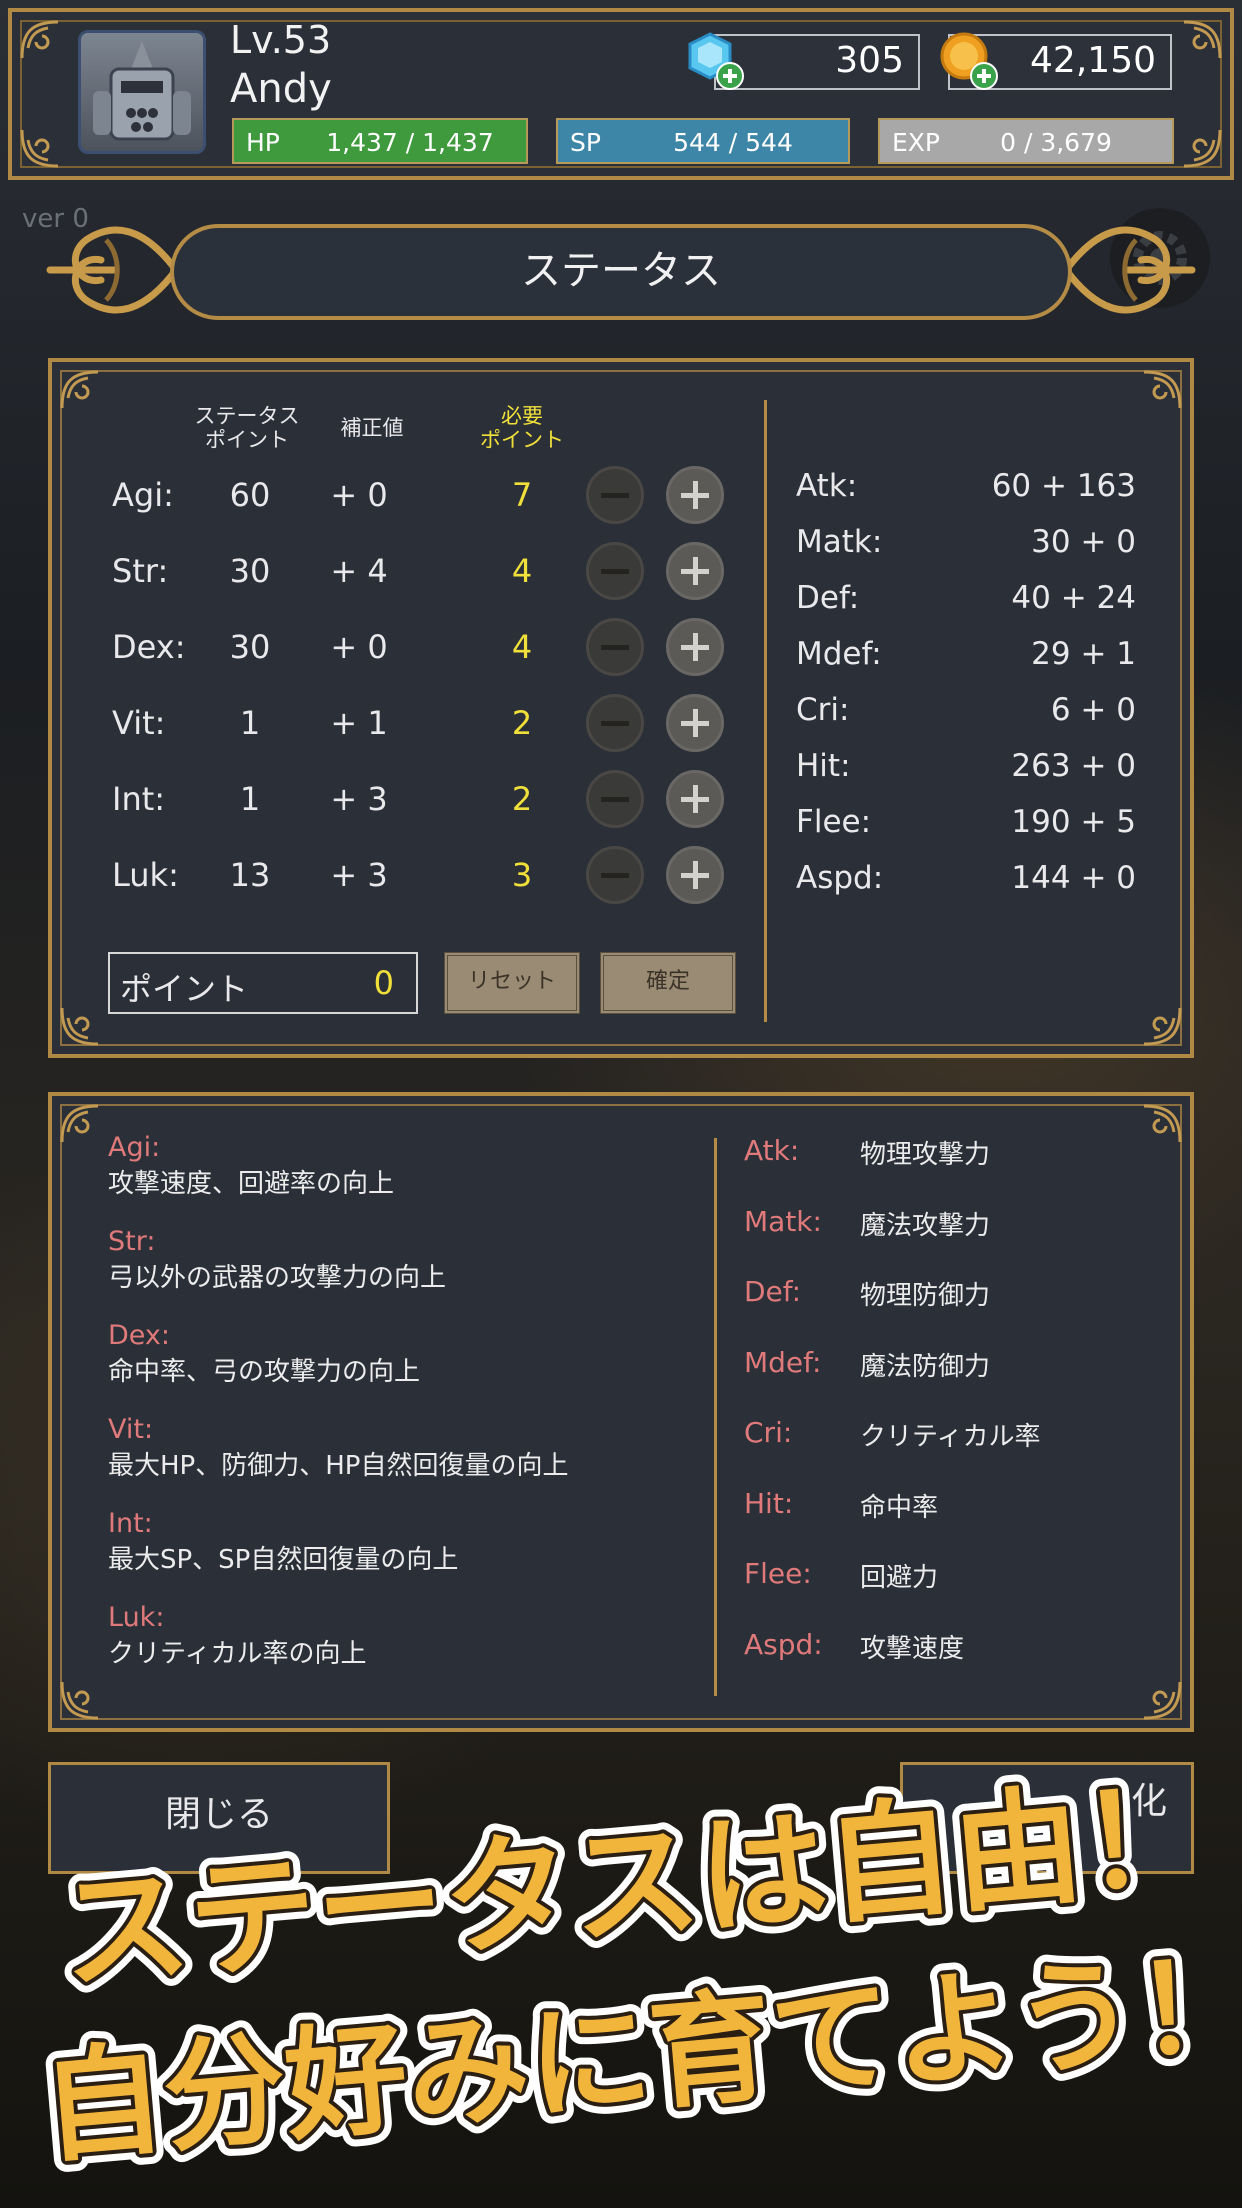  Describe the element at coordinates (281, 89) in the screenshot. I see `player-name: Andy` at that location.